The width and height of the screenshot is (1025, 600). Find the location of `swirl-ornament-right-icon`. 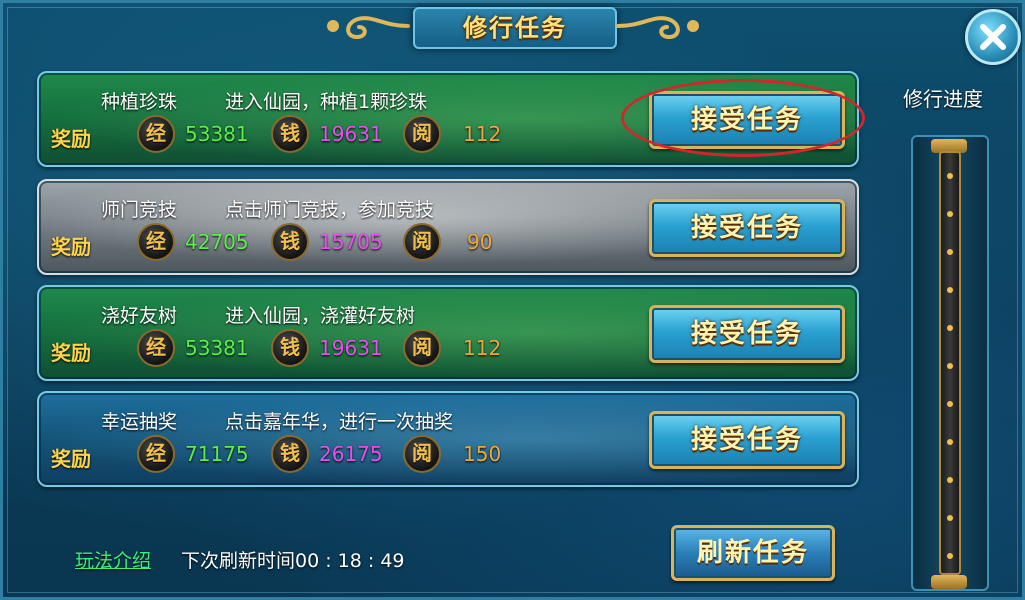

swirl-ornament-right-icon is located at coordinates (657, 28).